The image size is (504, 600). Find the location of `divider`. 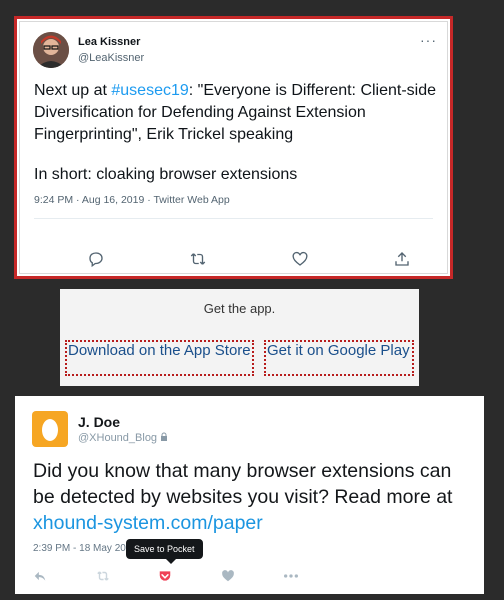

divider is located at coordinates (233, 218).